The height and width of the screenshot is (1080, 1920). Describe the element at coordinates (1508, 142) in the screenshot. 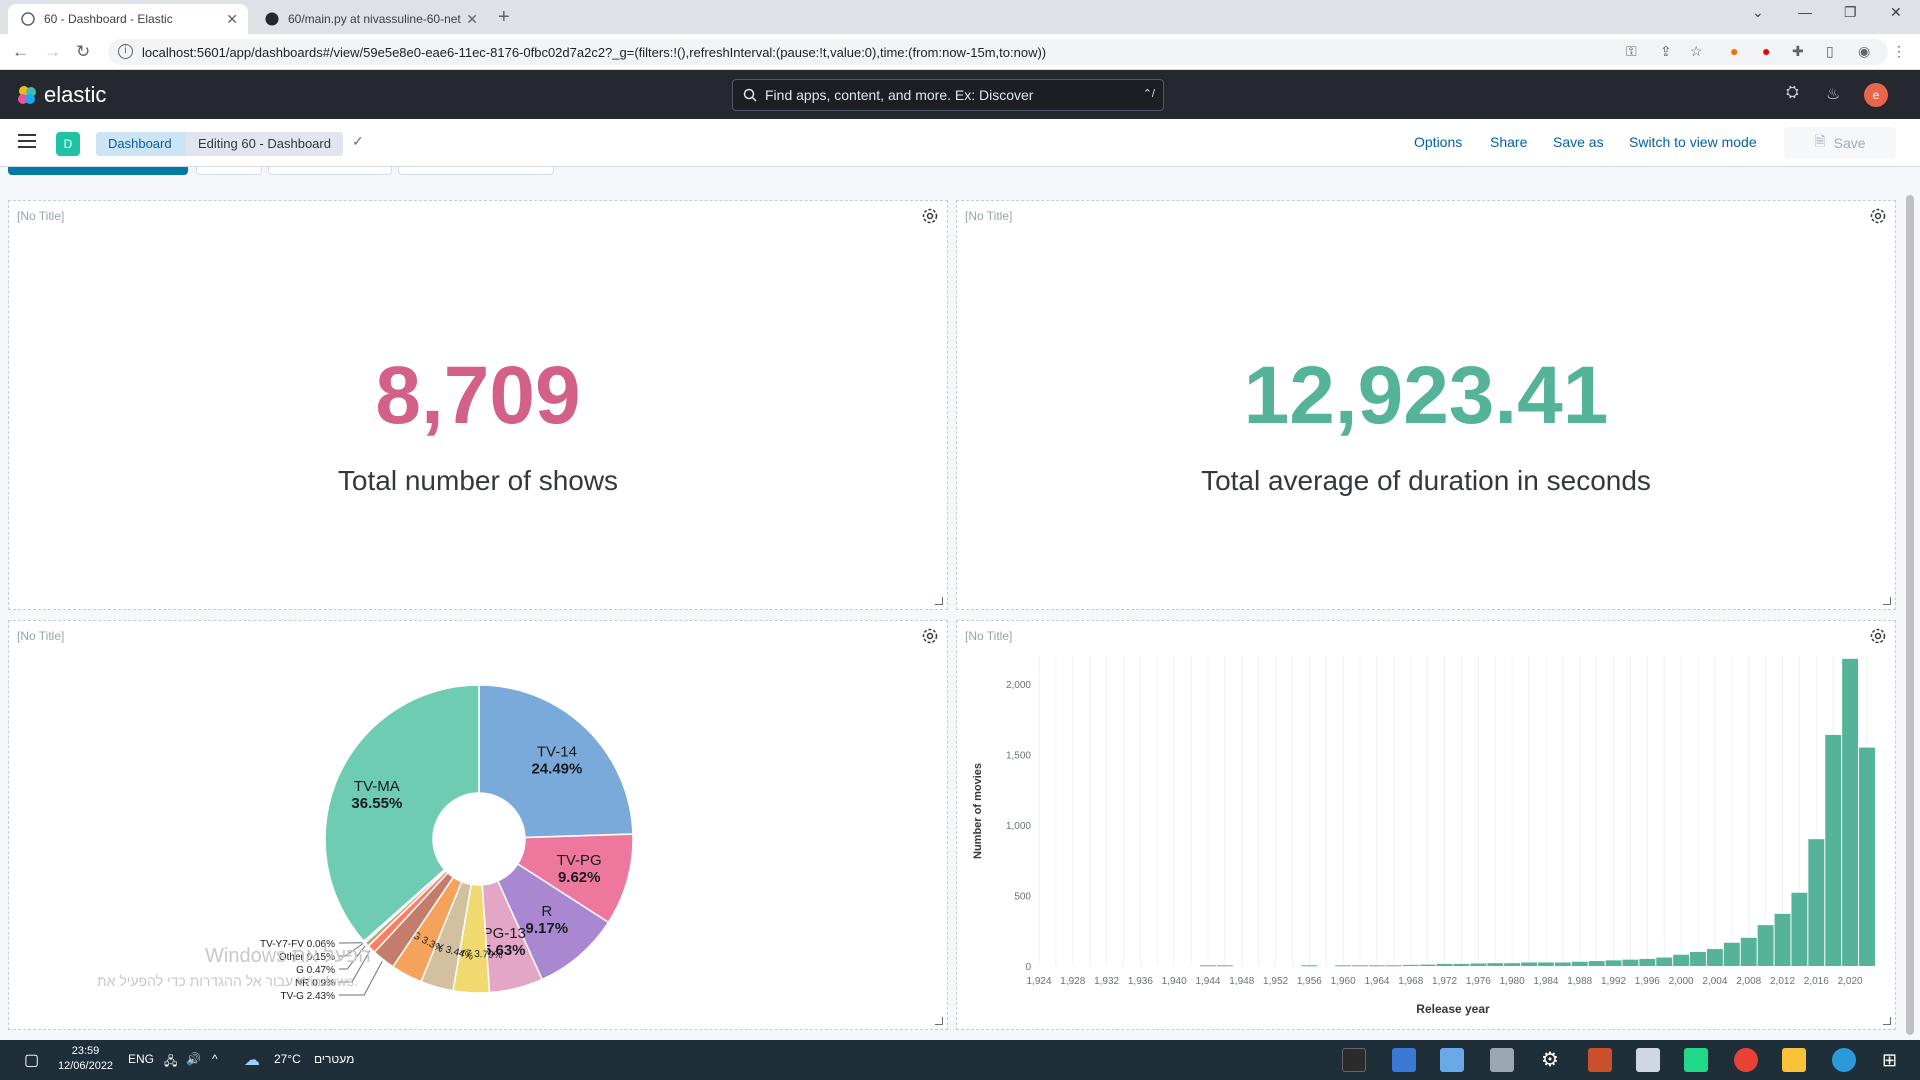

I see `share-button: Share` at that location.